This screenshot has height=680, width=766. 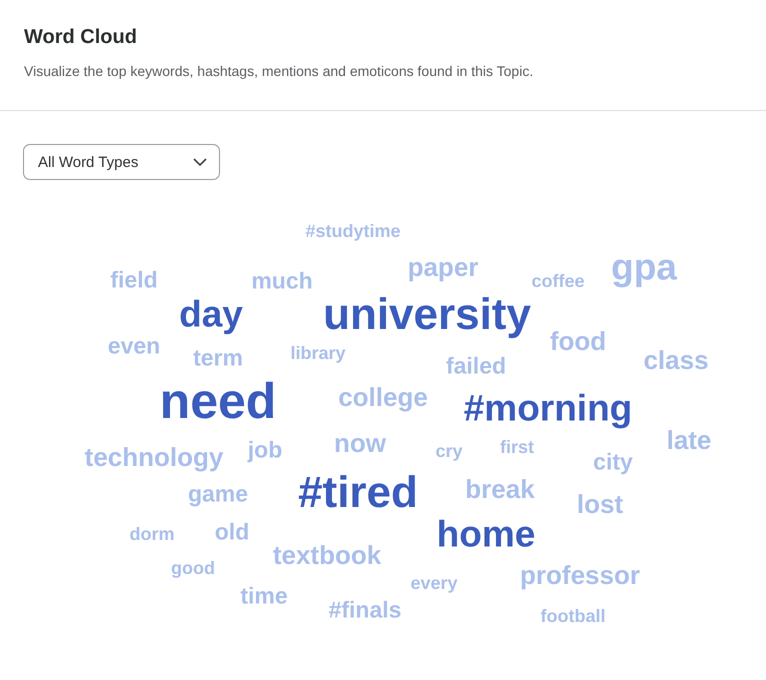 I want to click on cloud-word: home, so click(x=486, y=534).